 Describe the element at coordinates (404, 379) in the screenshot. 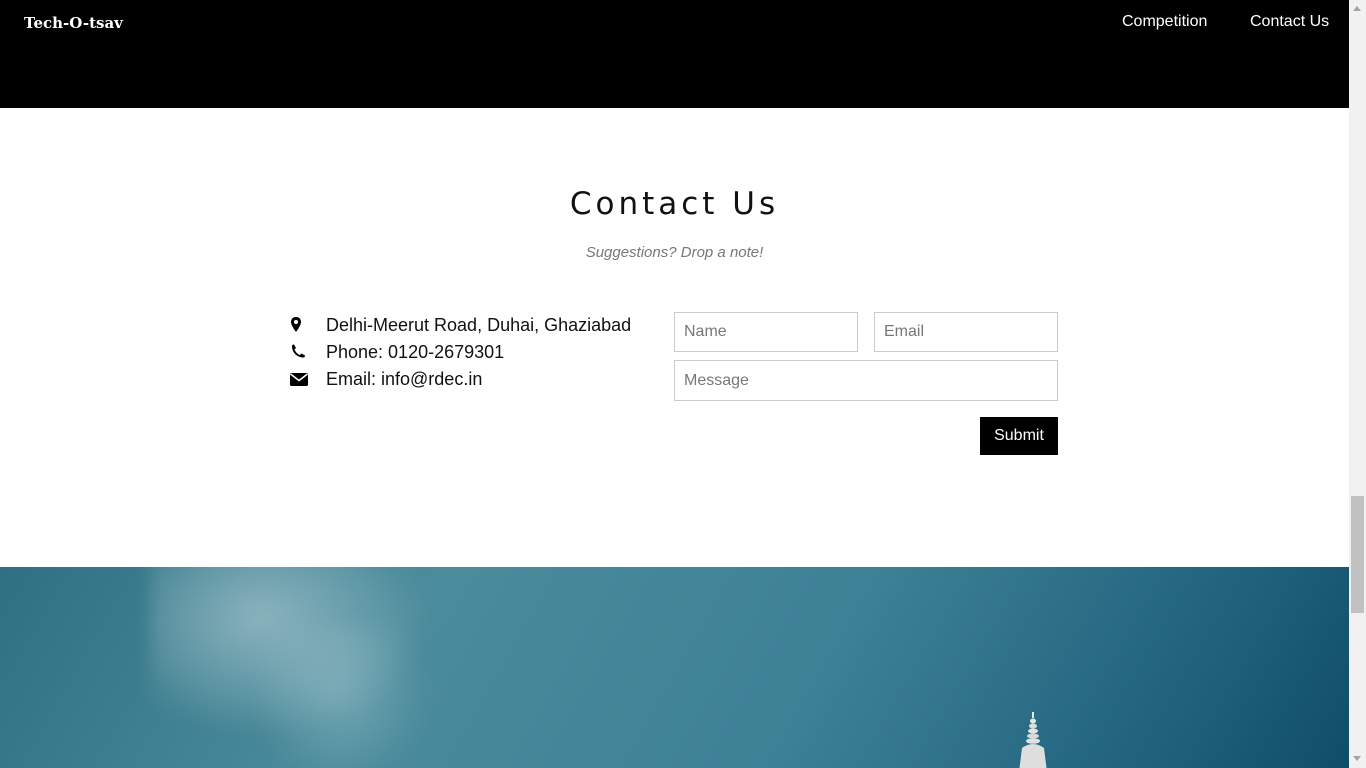

I see `email-text: Email: info@rdec.in` at that location.